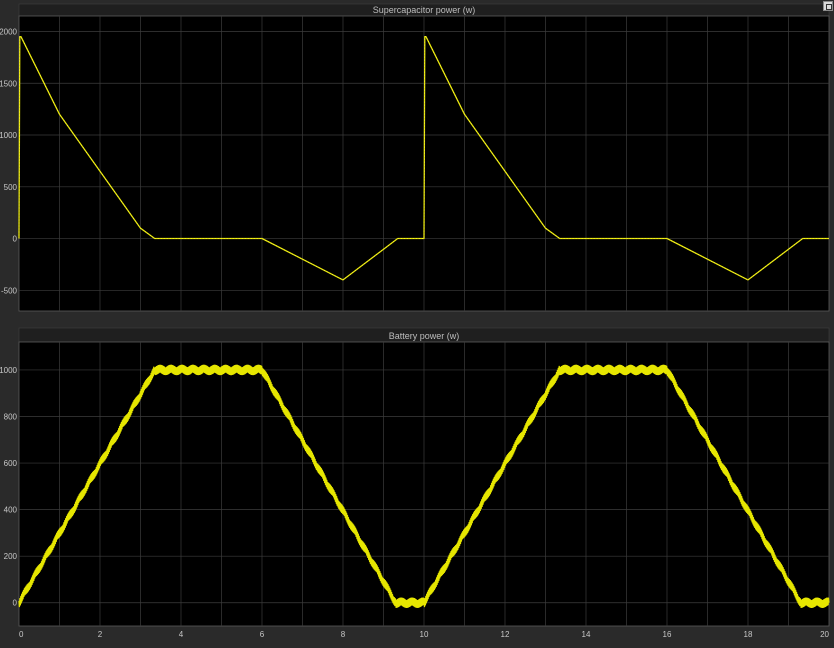 Image resolution: width=834 pixels, height=648 pixels. What do you see at coordinates (11, 463) in the screenshot?
I see `y-tick-label: 600` at bounding box center [11, 463].